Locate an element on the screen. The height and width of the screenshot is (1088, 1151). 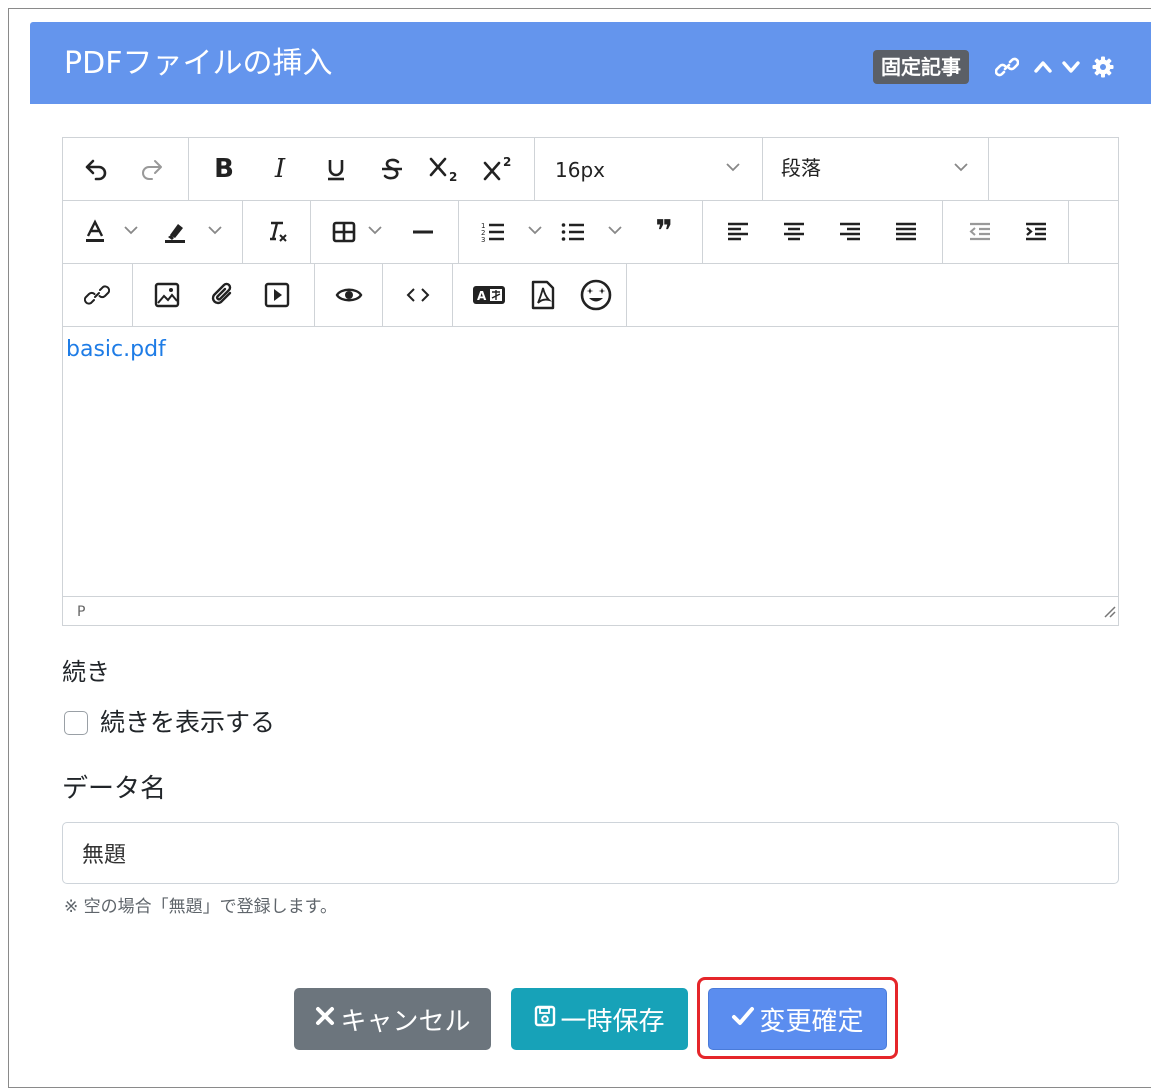
list-group: 123 ❞ is located at coordinates (581, 232).